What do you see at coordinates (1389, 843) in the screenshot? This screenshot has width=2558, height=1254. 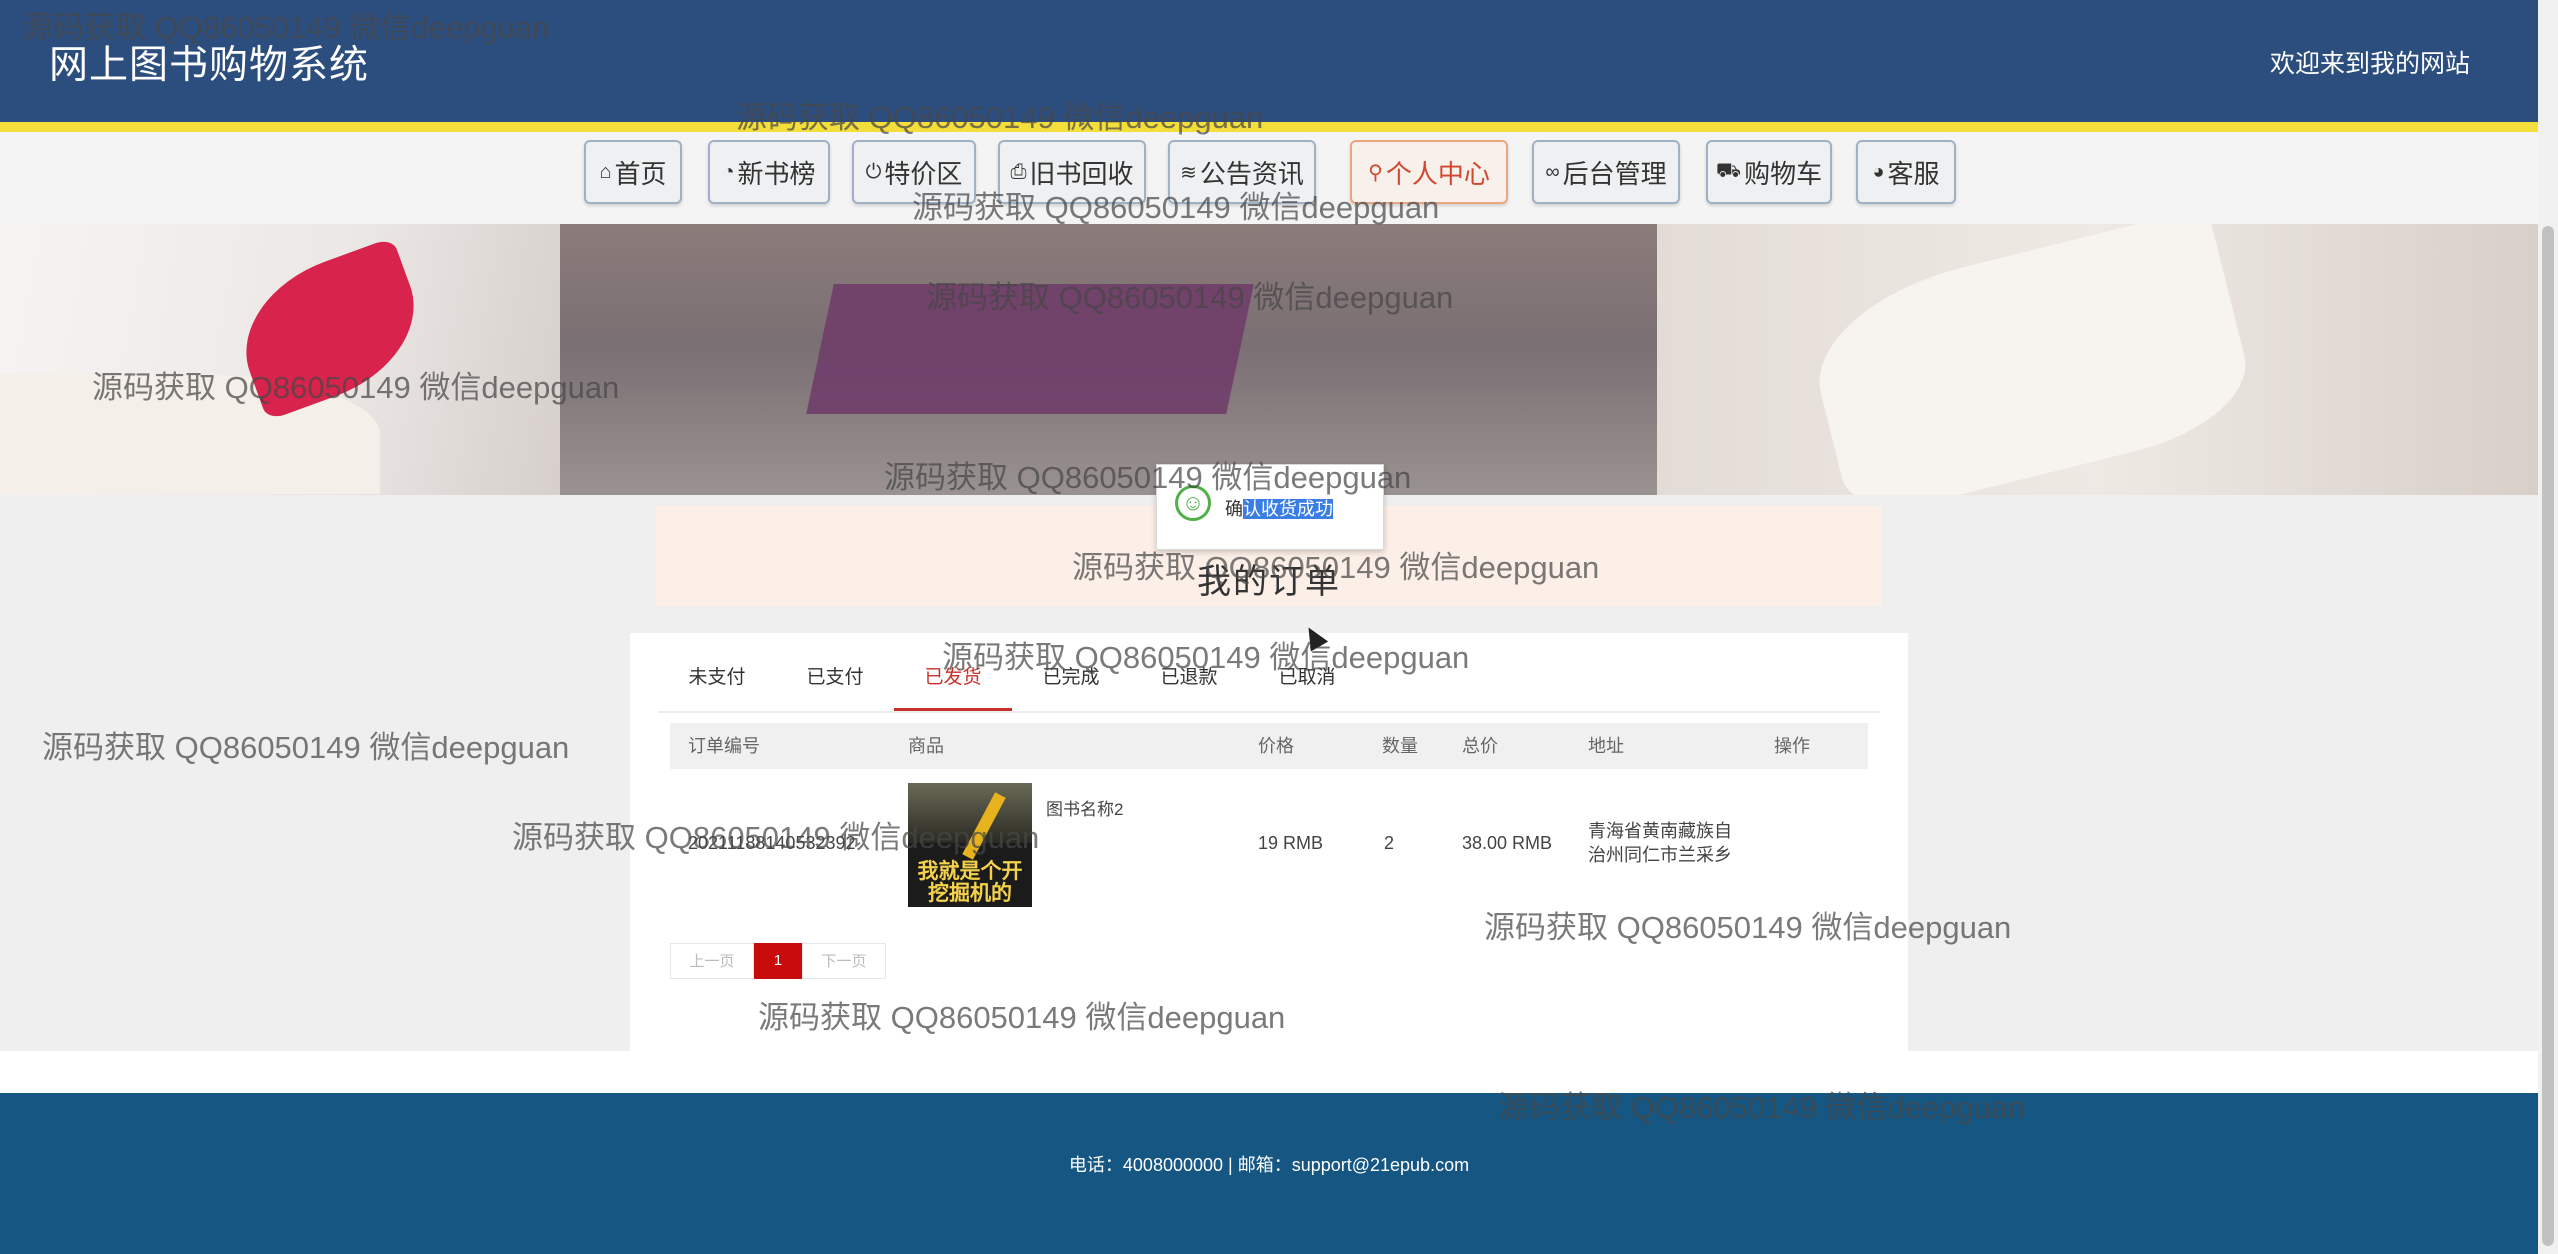 I see `qty-value: 2` at bounding box center [1389, 843].